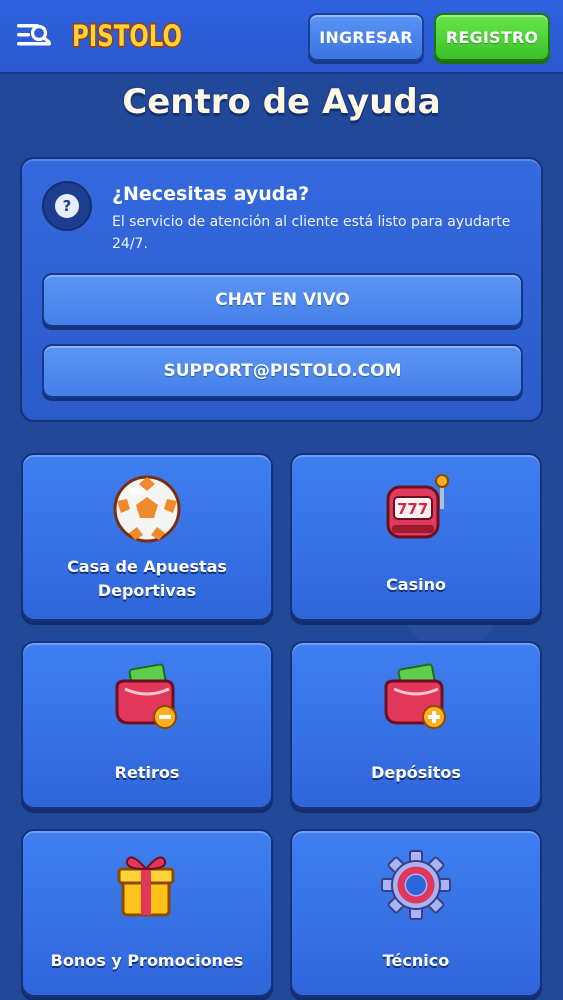 This screenshot has height=1000, width=563. Describe the element at coordinates (415, 696) in the screenshot. I see `wallet-plus-icon` at that location.